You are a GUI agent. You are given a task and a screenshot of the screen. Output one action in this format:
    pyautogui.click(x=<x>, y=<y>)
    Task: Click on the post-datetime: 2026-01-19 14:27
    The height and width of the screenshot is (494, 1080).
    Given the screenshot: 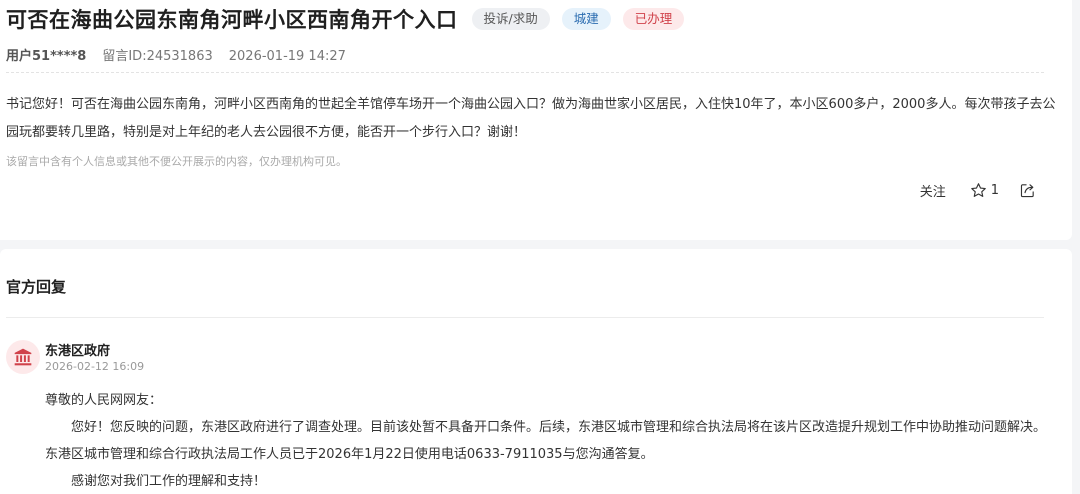 What is the action you would take?
    pyautogui.click(x=287, y=56)
    